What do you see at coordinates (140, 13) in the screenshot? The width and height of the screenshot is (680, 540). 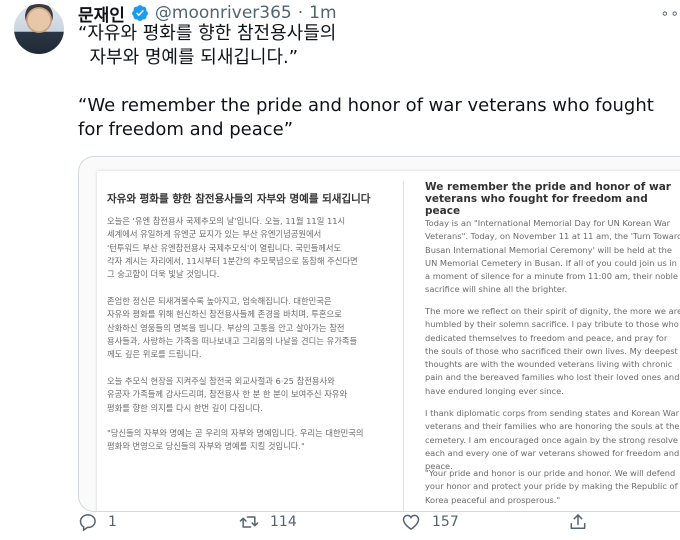 I see `verified-badge-icon` at bounding box center [140, 13].